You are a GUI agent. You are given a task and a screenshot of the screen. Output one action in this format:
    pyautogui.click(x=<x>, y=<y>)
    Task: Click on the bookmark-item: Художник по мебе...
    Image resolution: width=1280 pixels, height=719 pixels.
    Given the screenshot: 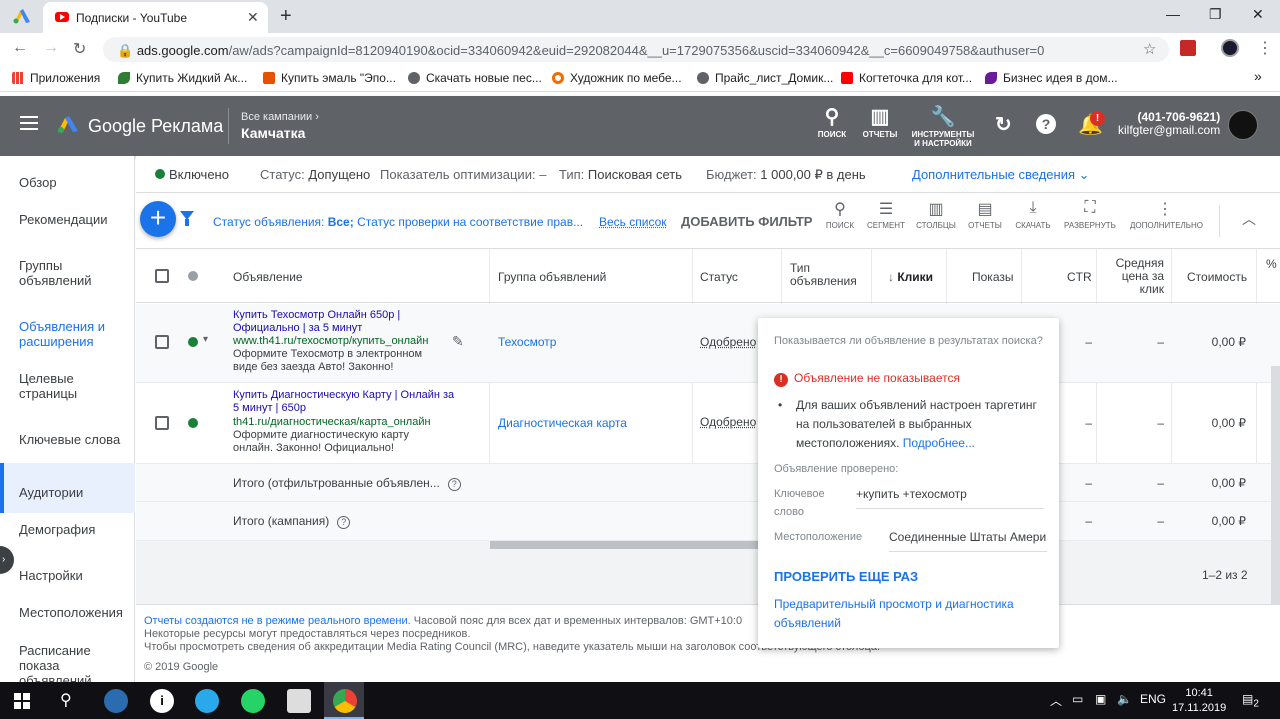 What is the action you would take?
    pyautogui.click(x=617, y=78)
    